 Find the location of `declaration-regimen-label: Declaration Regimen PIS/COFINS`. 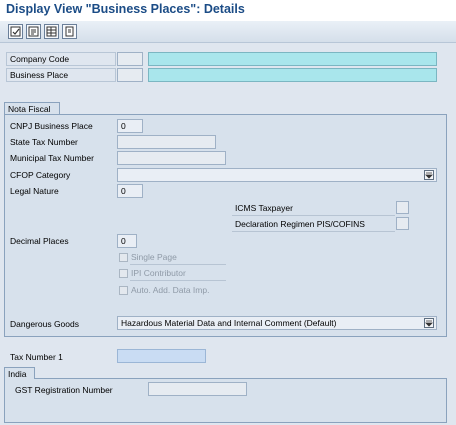

declaration-regimen-label: Declaration Regimen PIS/COFINS is located at coordinates (300, 224).